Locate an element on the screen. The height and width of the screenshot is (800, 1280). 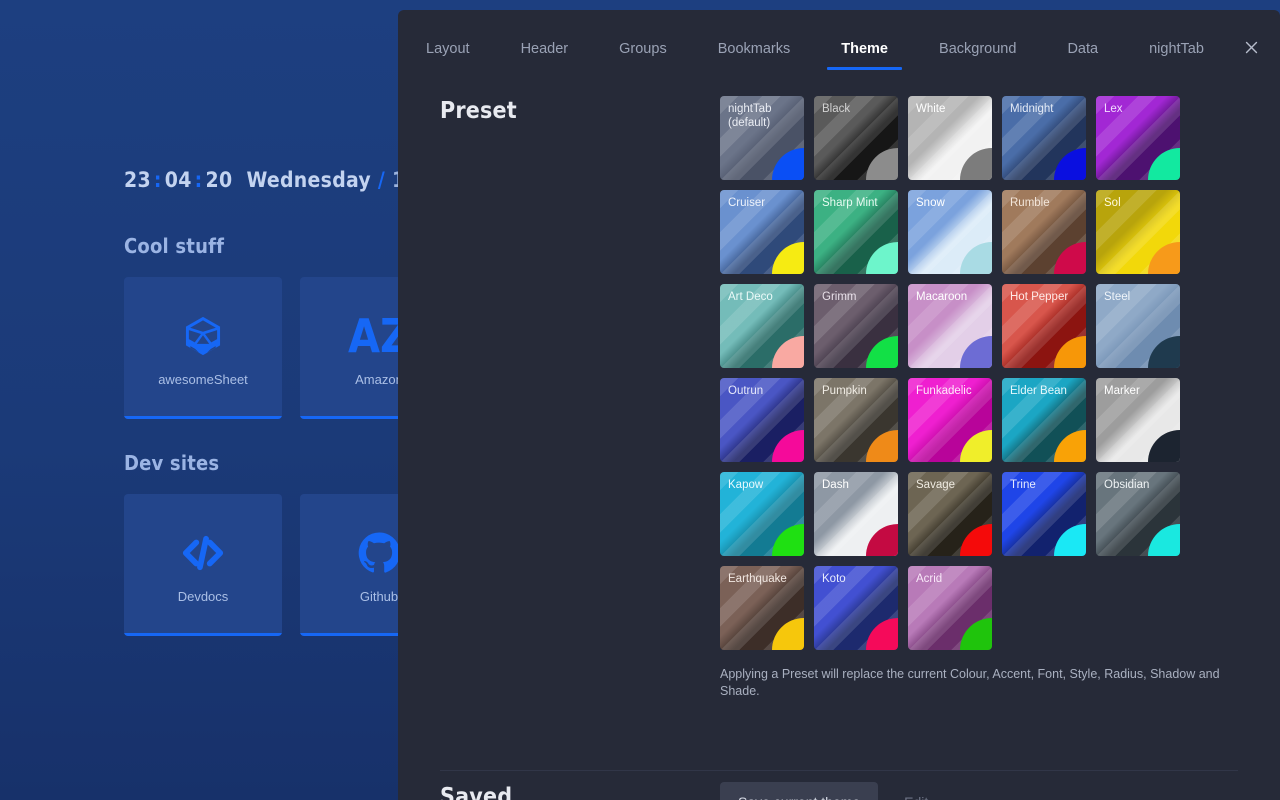
preset-tile: White is located at coordinates (950, 138).